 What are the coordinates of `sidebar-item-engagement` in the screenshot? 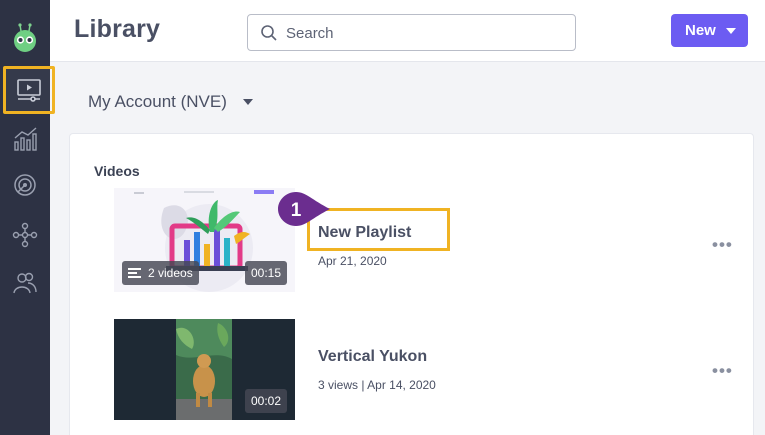 It's located at (25, 185).